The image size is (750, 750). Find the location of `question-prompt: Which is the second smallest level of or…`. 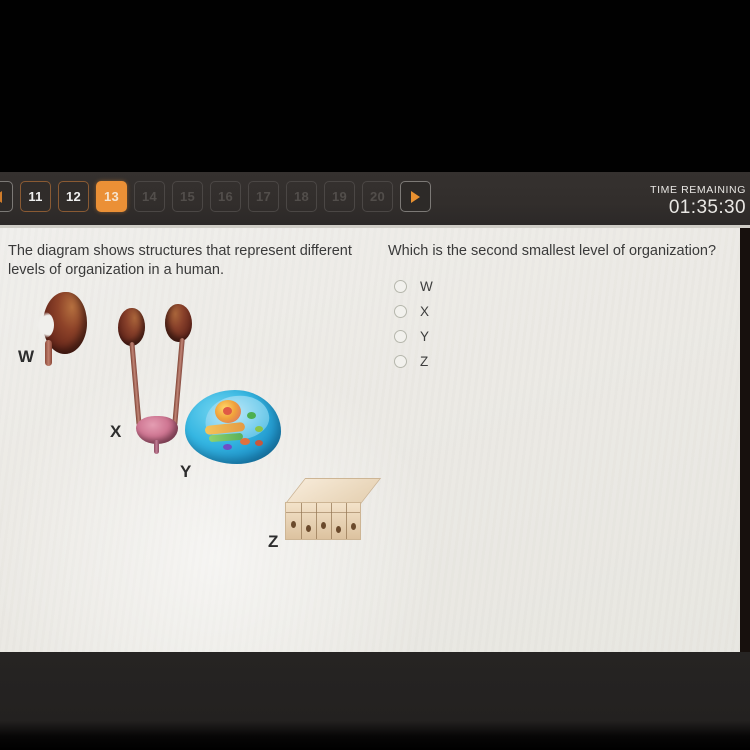

question-prompt: Which is the second smallest level of or… is located at coordinates (552, 251).